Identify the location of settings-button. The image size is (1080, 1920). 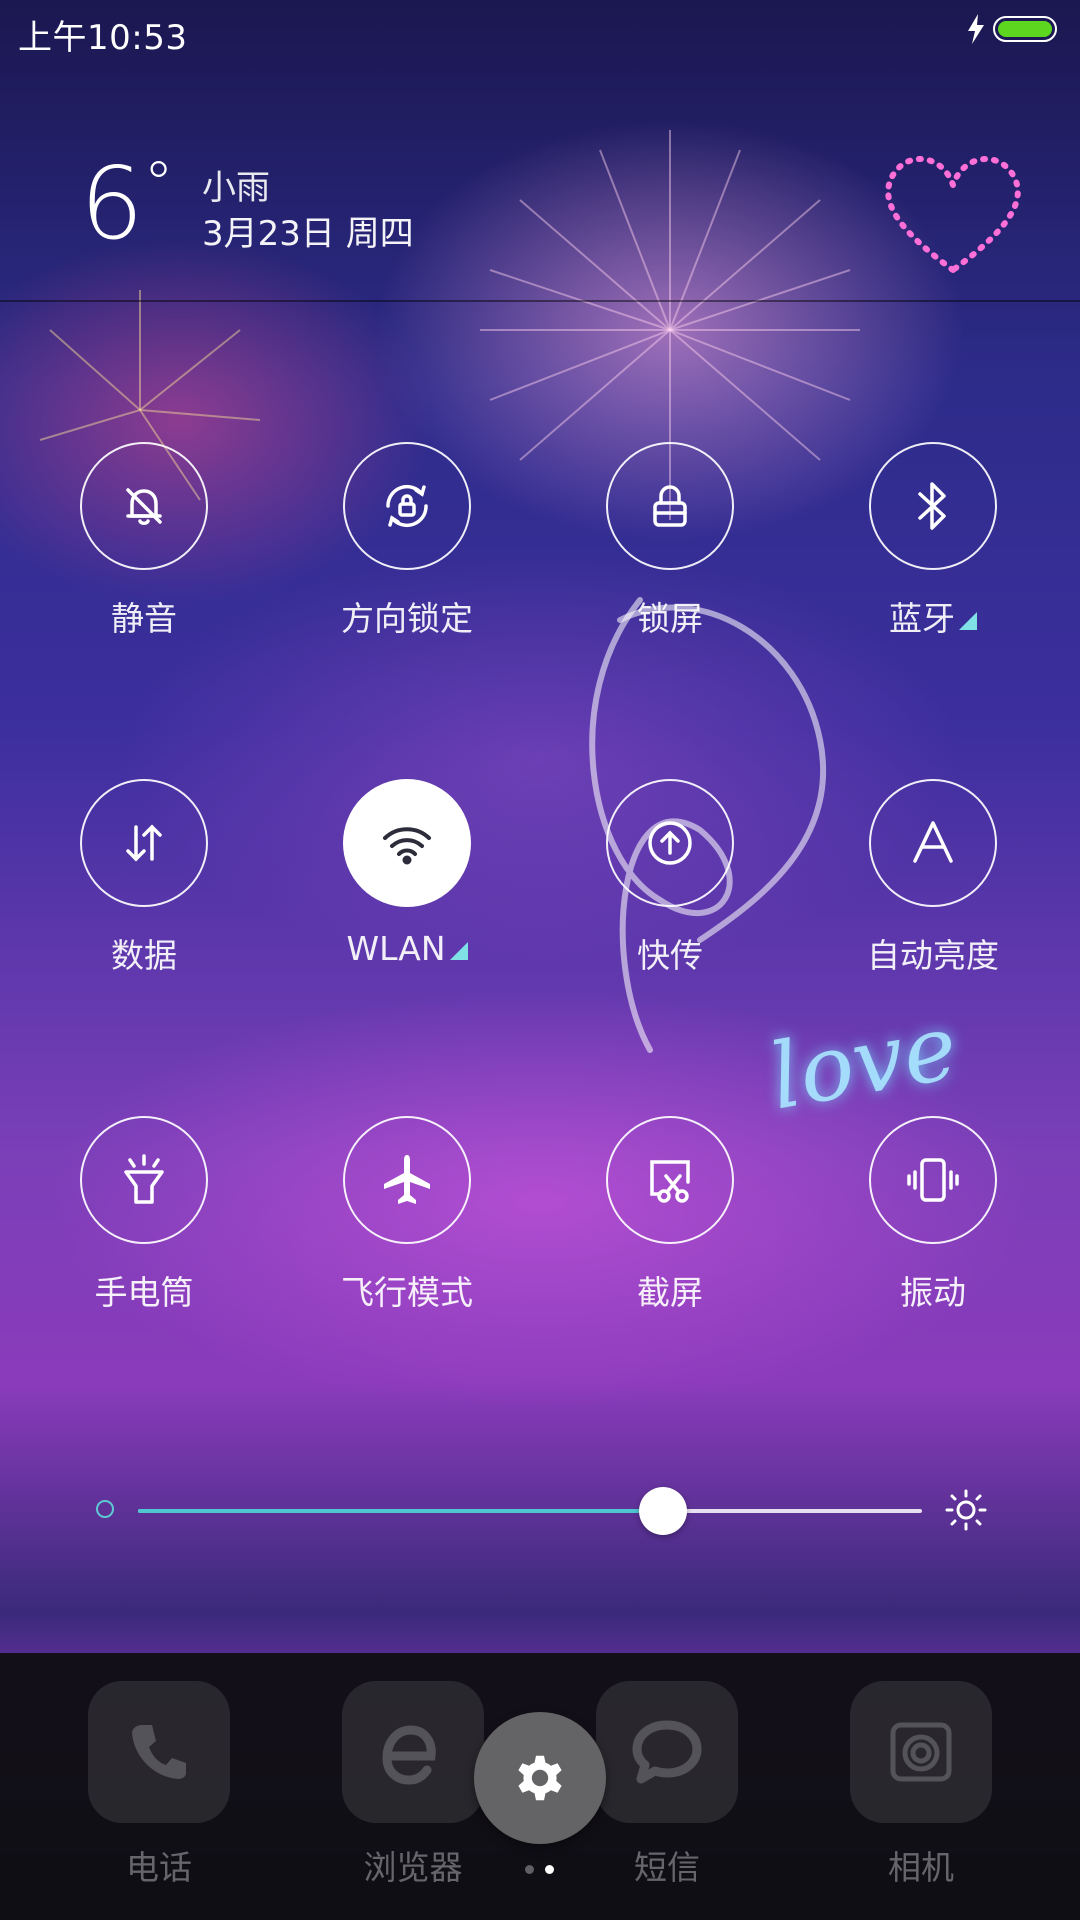
(540, 1778).